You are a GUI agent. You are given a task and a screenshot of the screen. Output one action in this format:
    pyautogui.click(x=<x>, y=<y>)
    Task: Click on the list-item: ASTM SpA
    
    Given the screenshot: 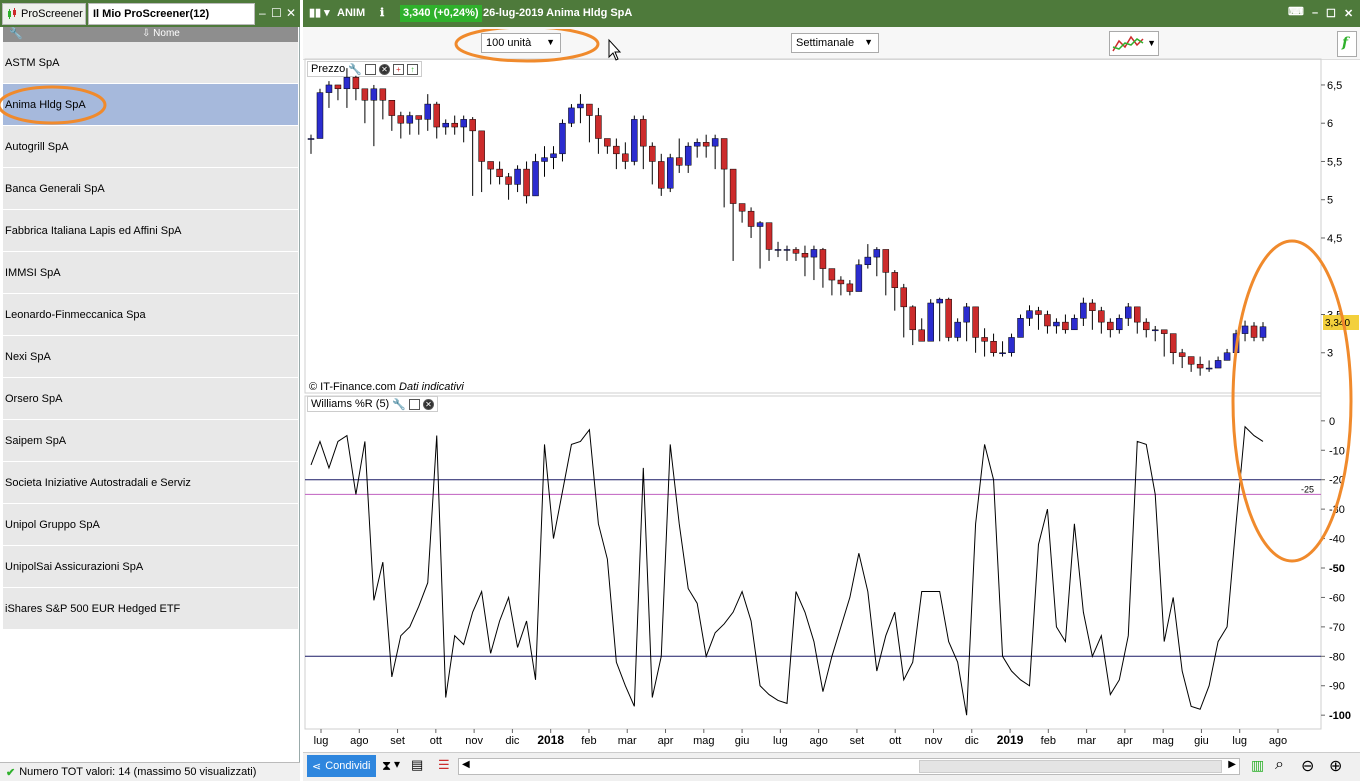 What is the action you would take?
    pyautogui.click(x=150, y=63)
    